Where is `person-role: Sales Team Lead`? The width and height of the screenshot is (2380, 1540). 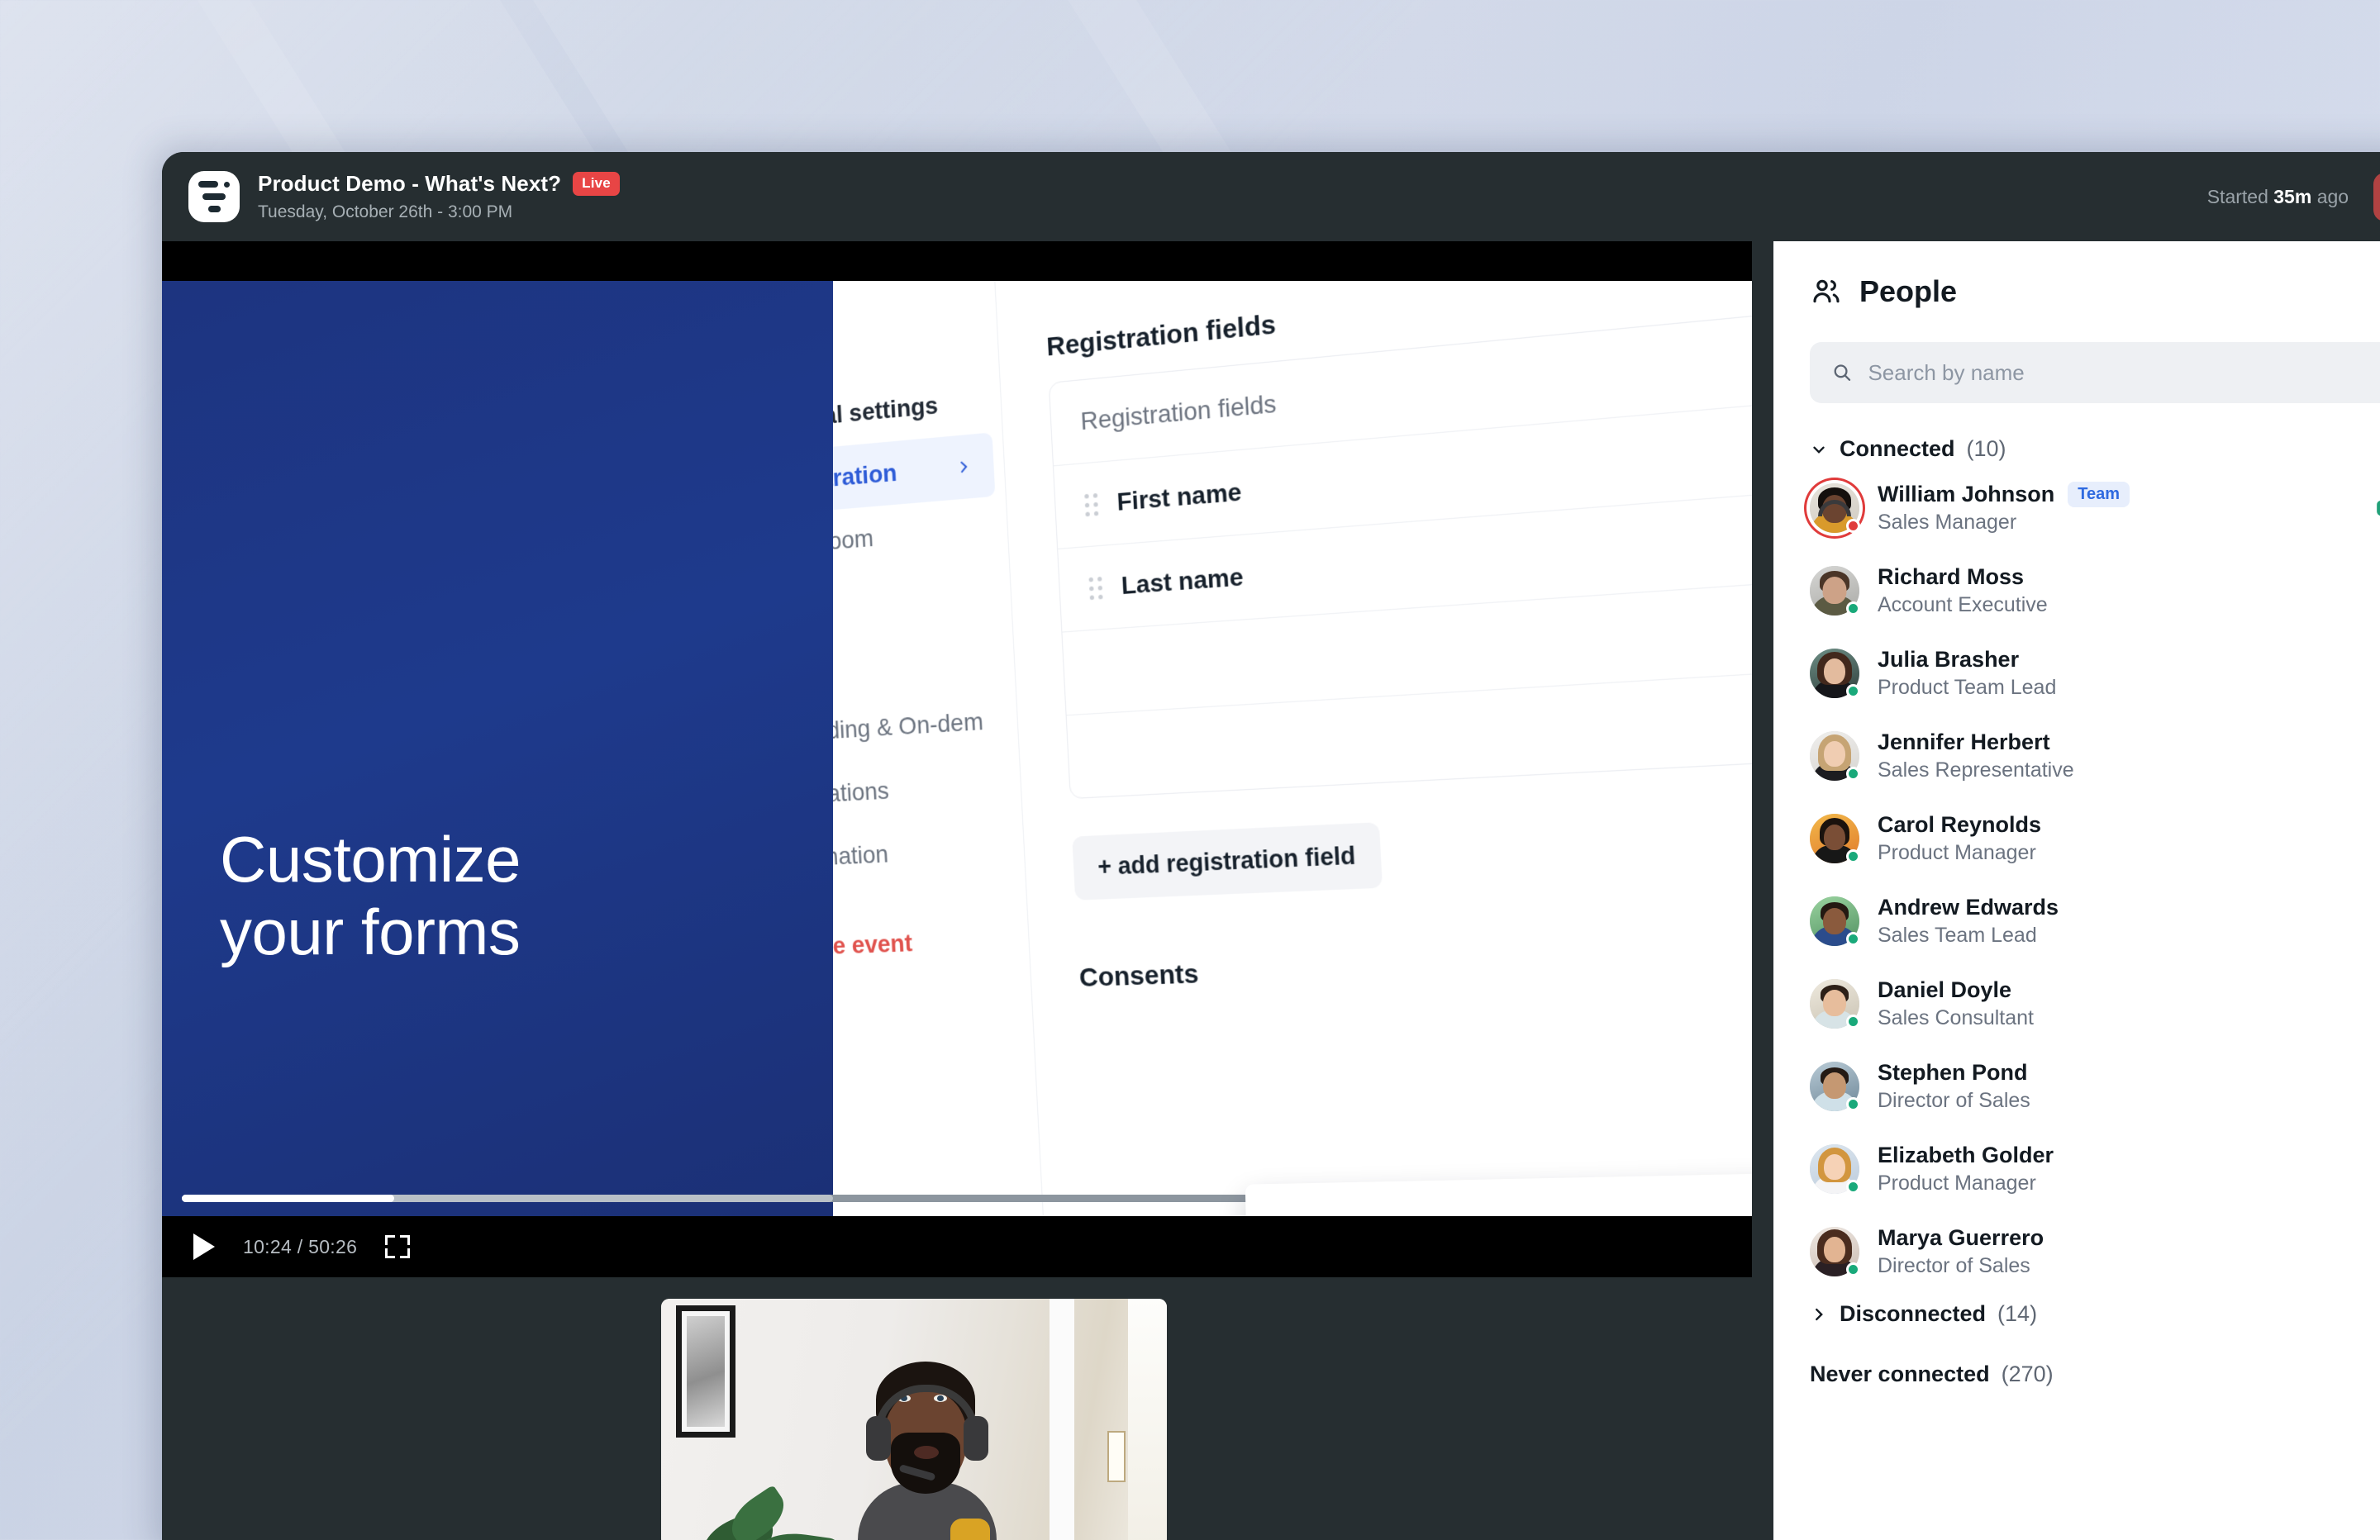 person-role: Sales Team Lead is located at coordinates (1957, 935).